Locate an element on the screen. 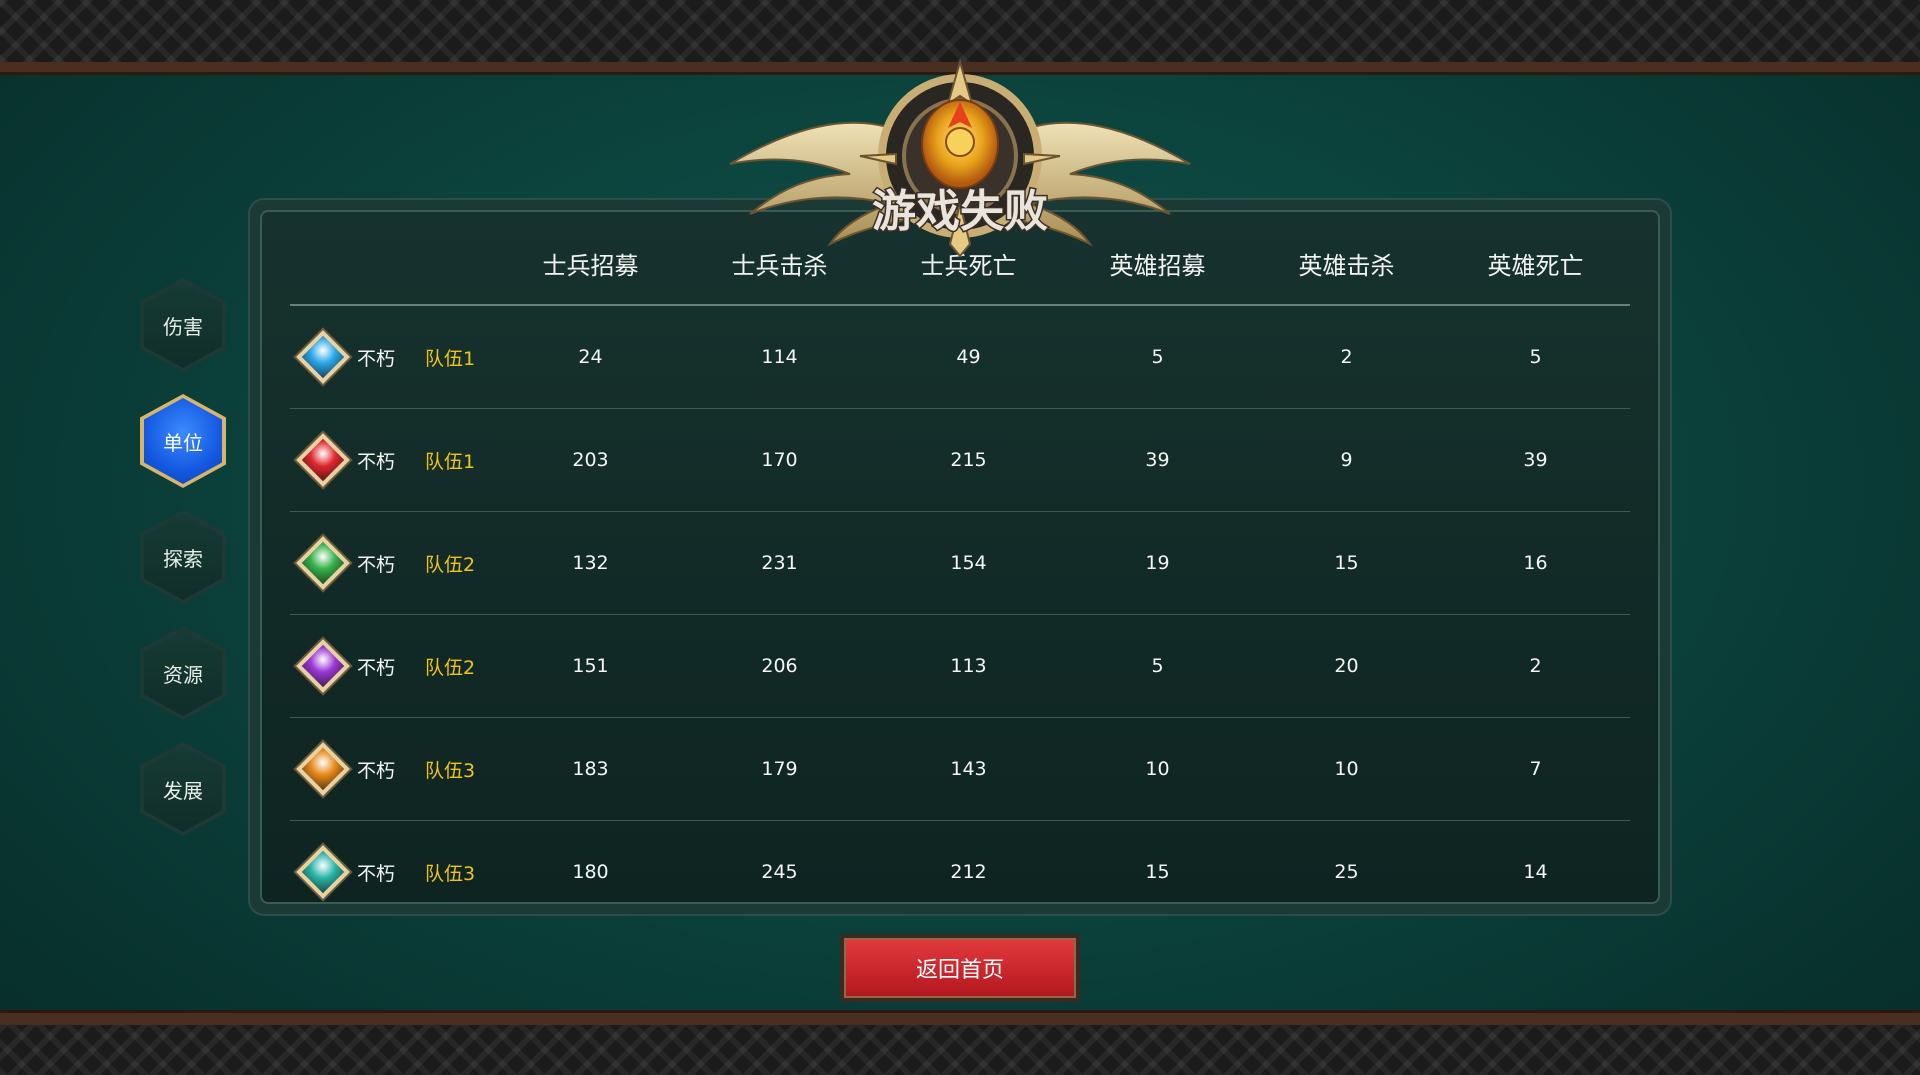  cell-value: 180 is located at coordinates (590, 872).